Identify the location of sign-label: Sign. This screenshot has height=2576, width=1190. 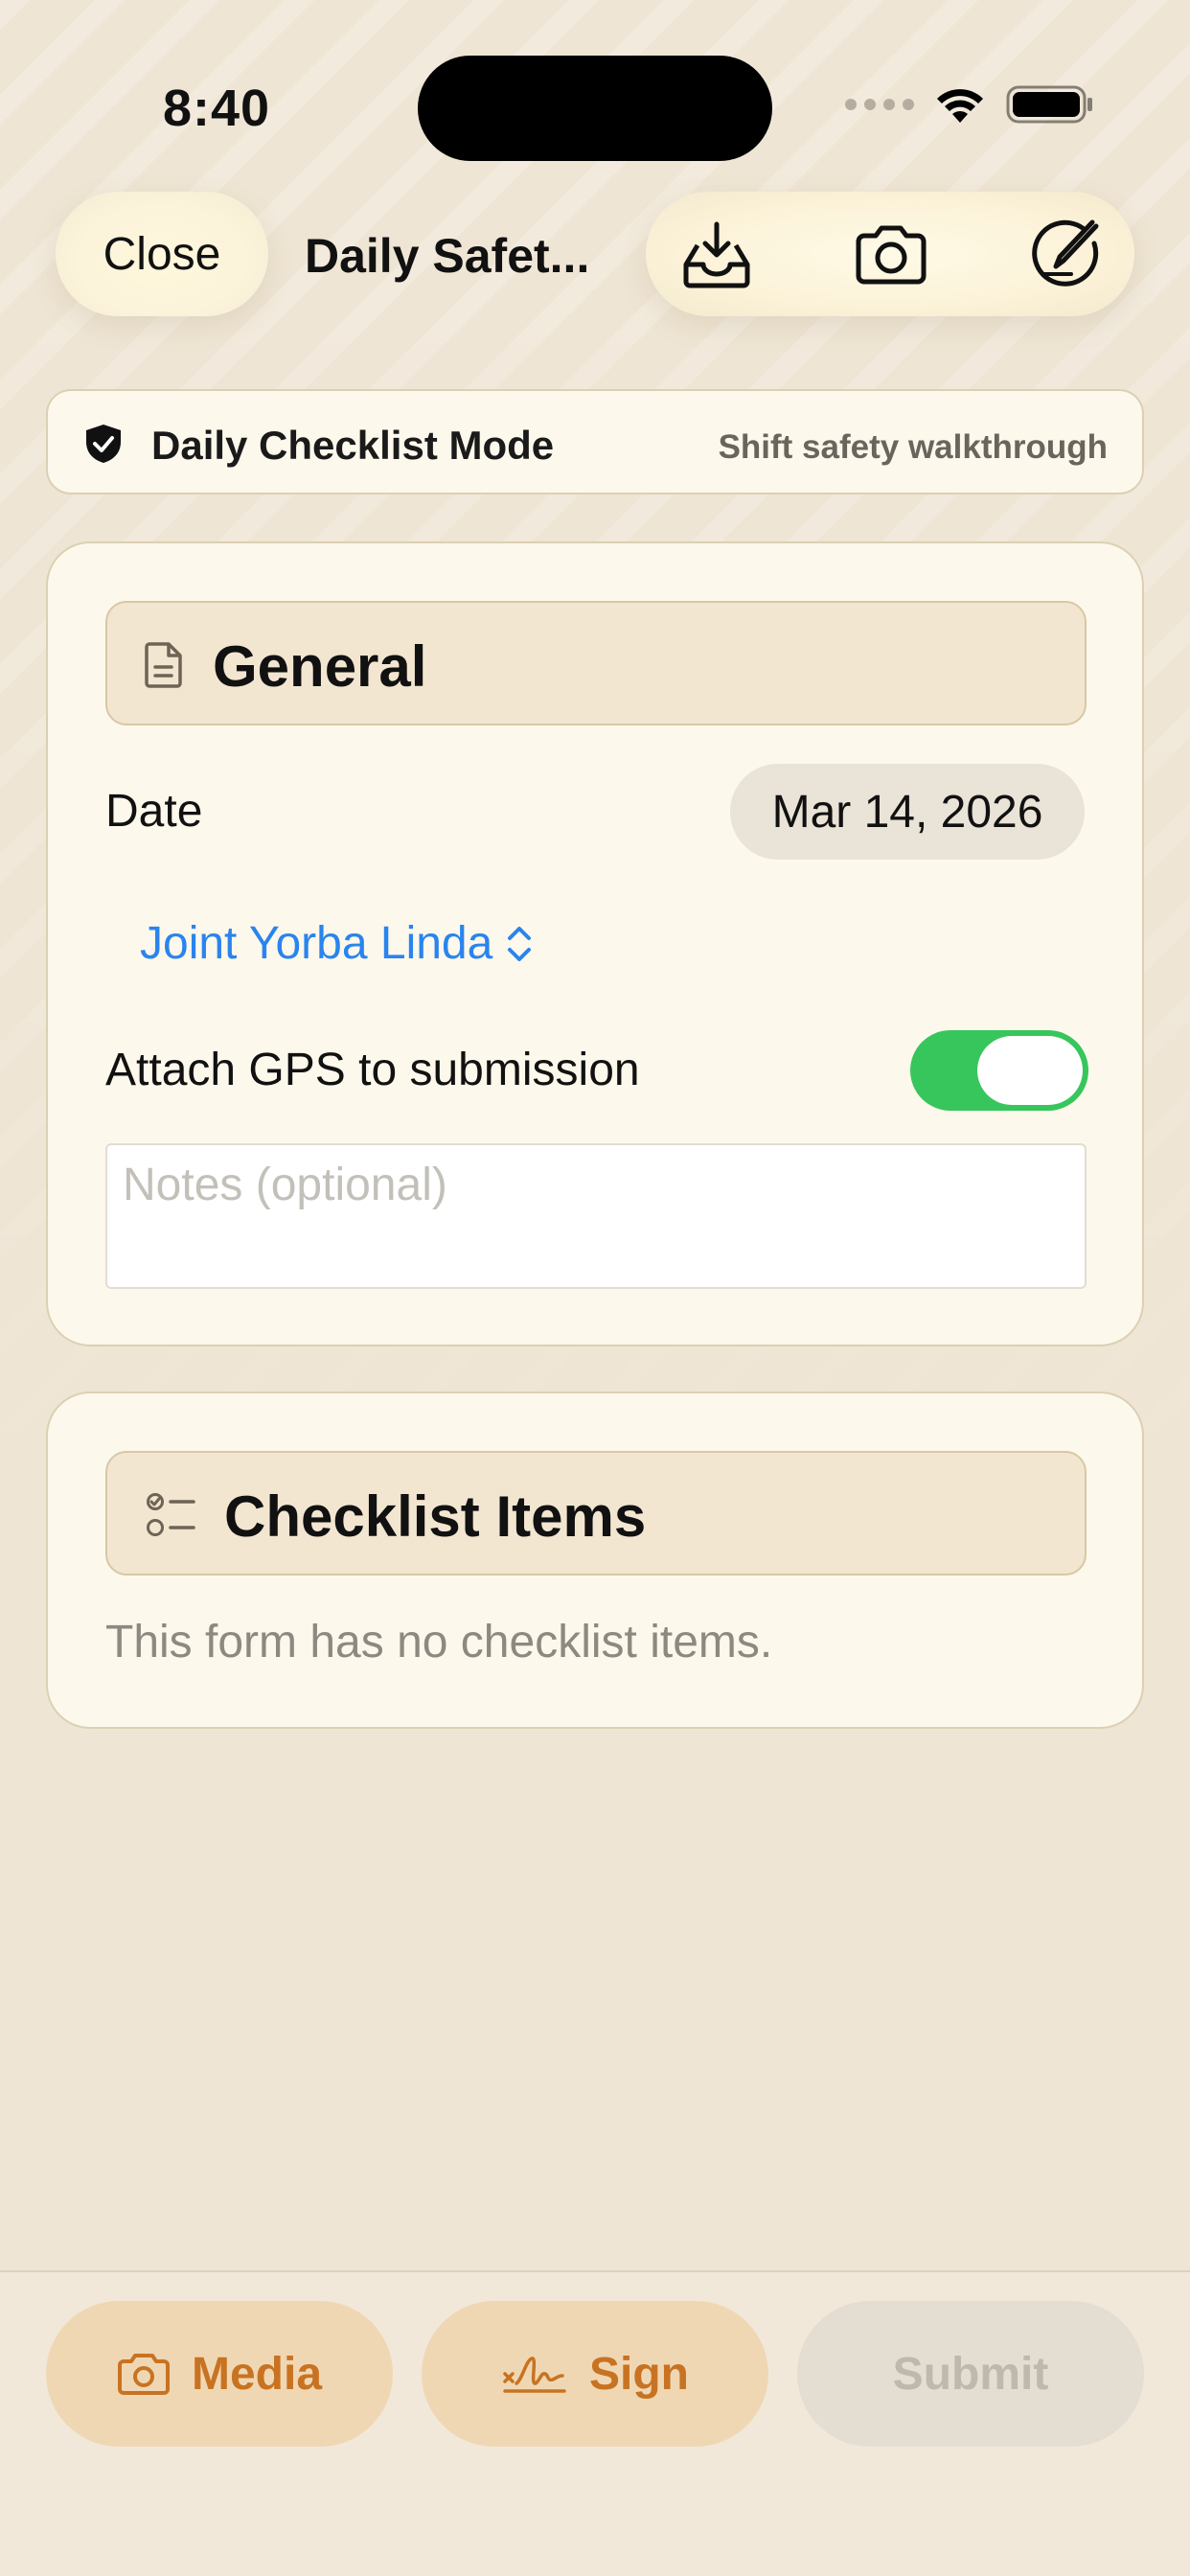
(639, 2374).